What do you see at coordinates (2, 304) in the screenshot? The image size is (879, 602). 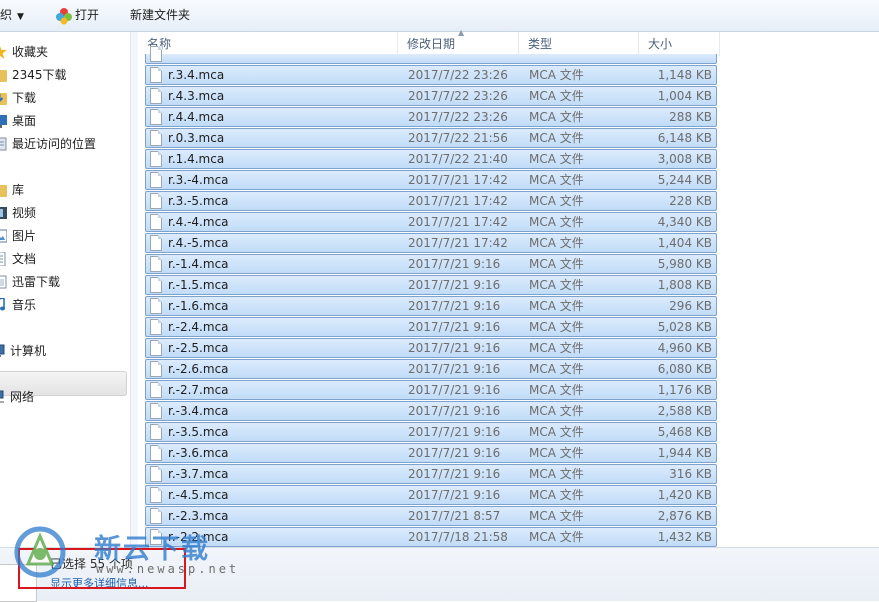 I see `music-note-icon` at bounding box center [2, 304].